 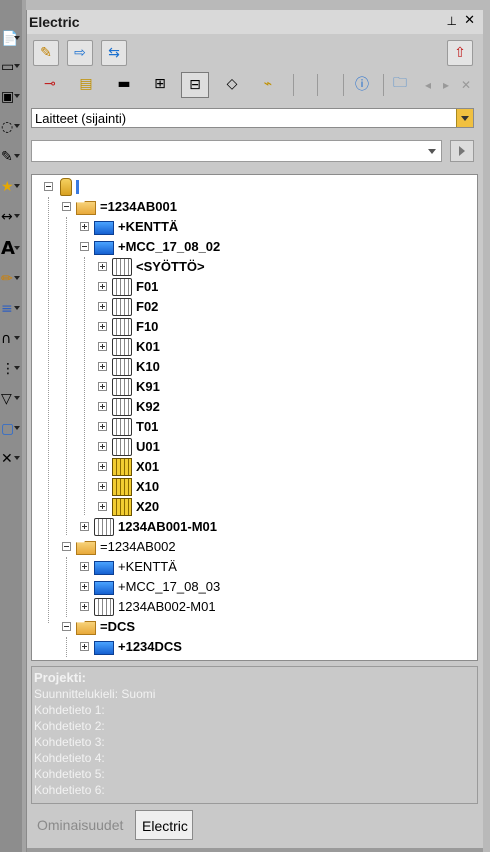 What do you see at coordinates (248, 307) in the screenshot?
I see `tree-node: F02` at bounding box center [248, 307].